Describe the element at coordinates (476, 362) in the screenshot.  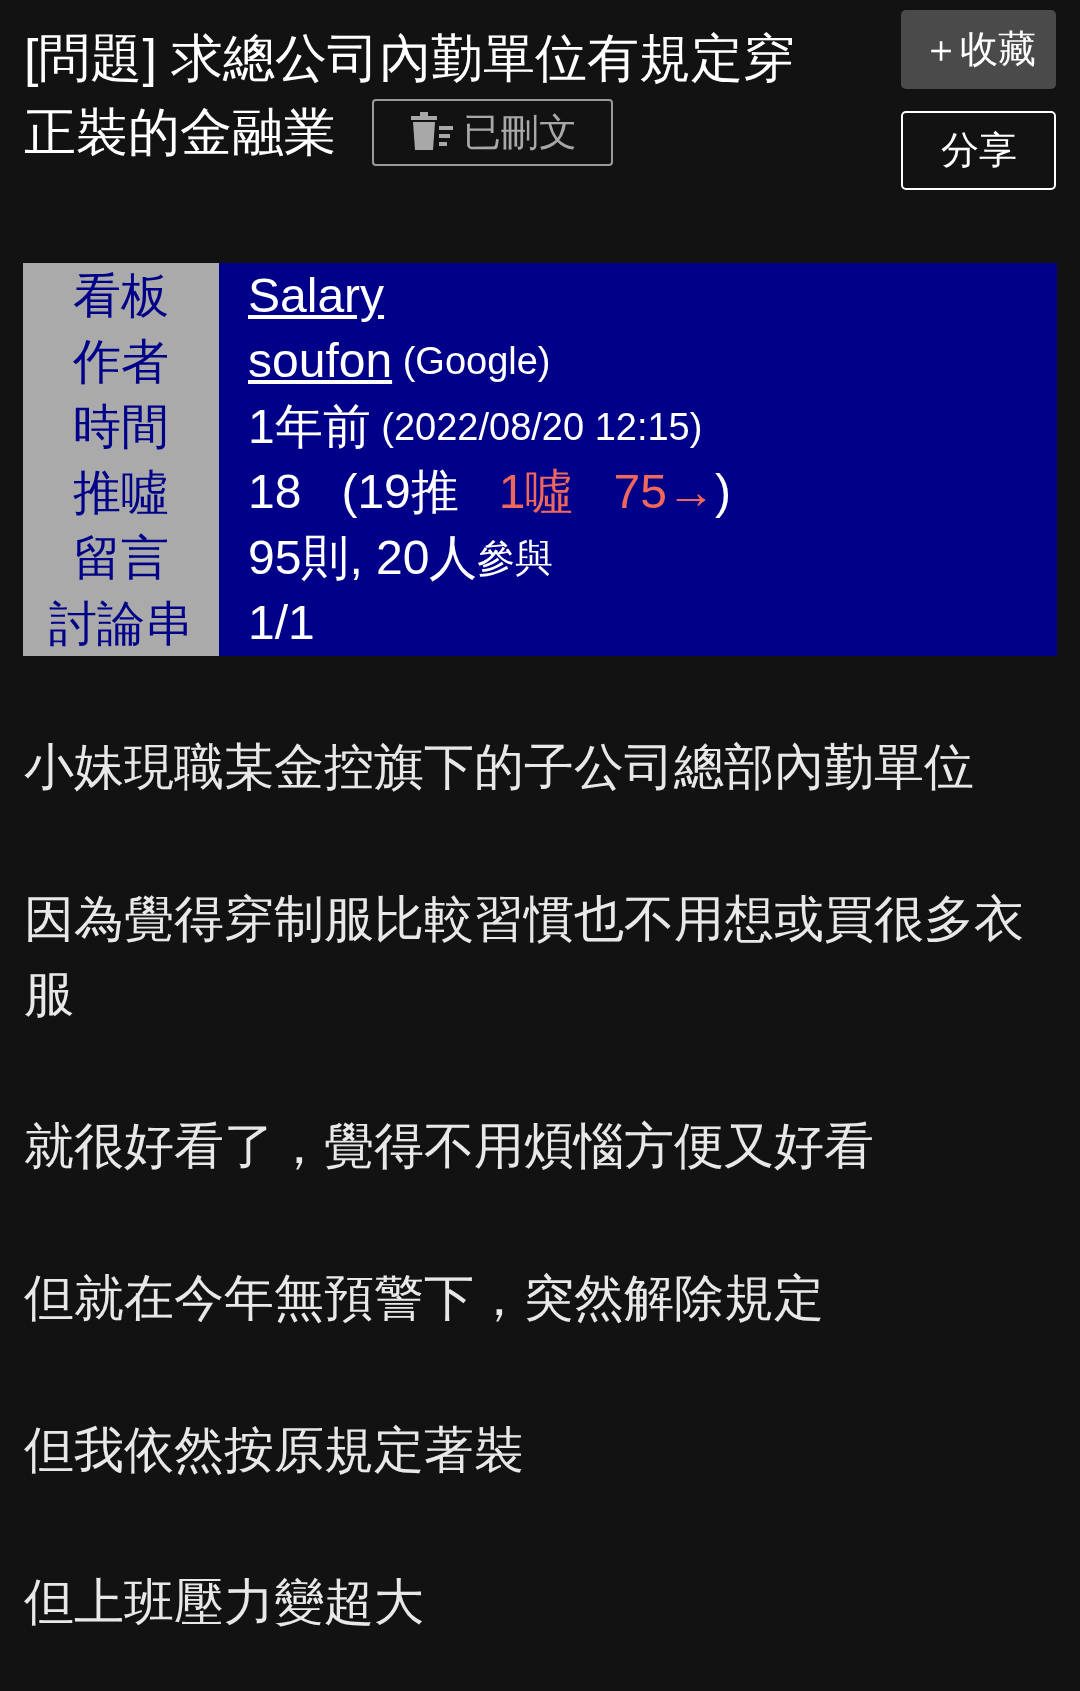
I see `meta-note: (Google)` at that location.